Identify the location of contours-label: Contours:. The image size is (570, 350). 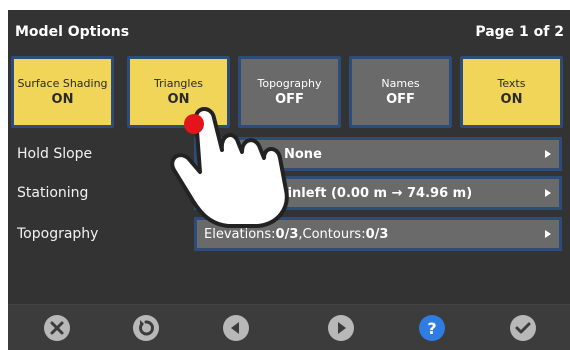
(334, 234).